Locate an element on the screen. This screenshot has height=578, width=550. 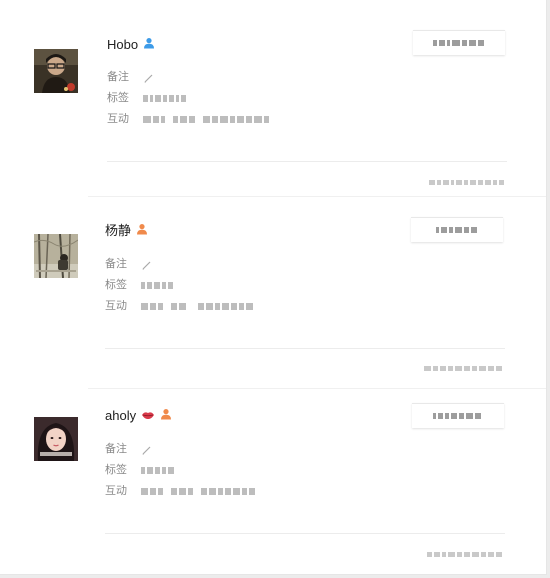
name-row: 杨静 is located at coordinates (126, 231).